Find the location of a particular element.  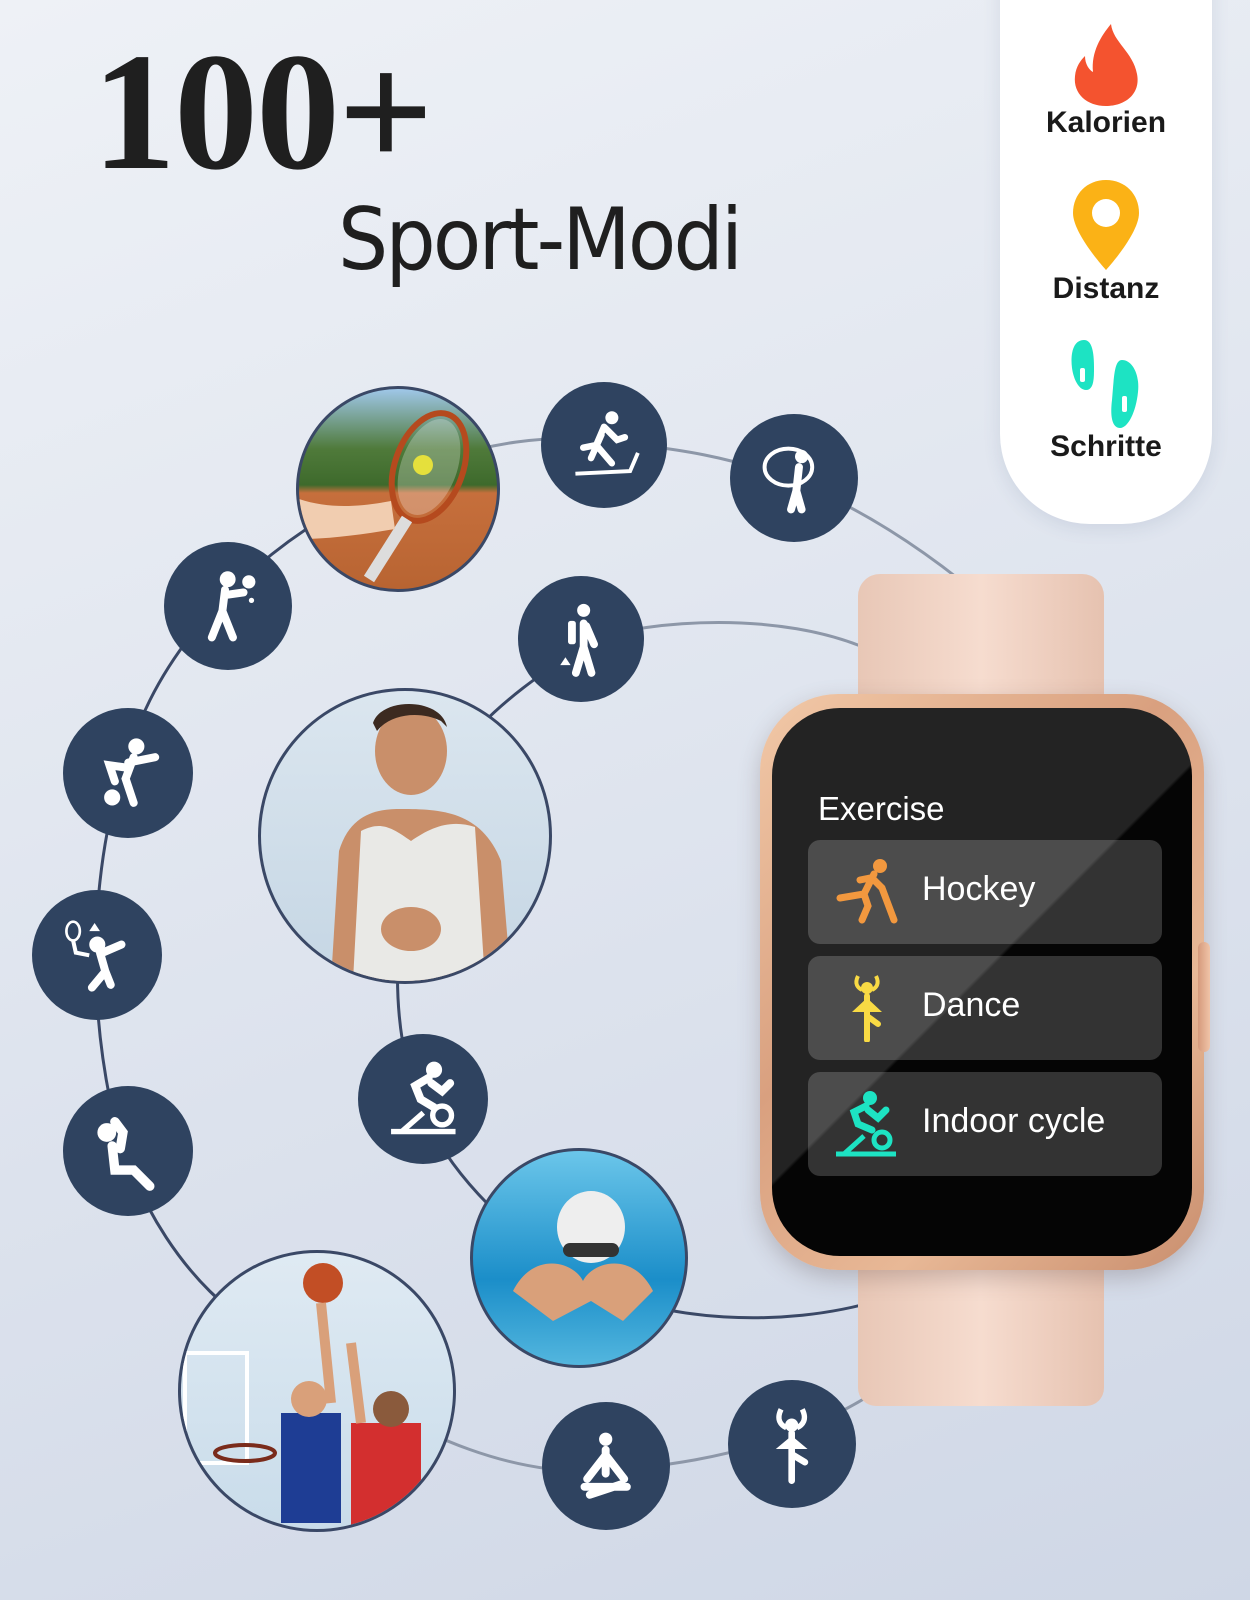

watch-item-dance: Dance is located at coordinates (985, 1008).